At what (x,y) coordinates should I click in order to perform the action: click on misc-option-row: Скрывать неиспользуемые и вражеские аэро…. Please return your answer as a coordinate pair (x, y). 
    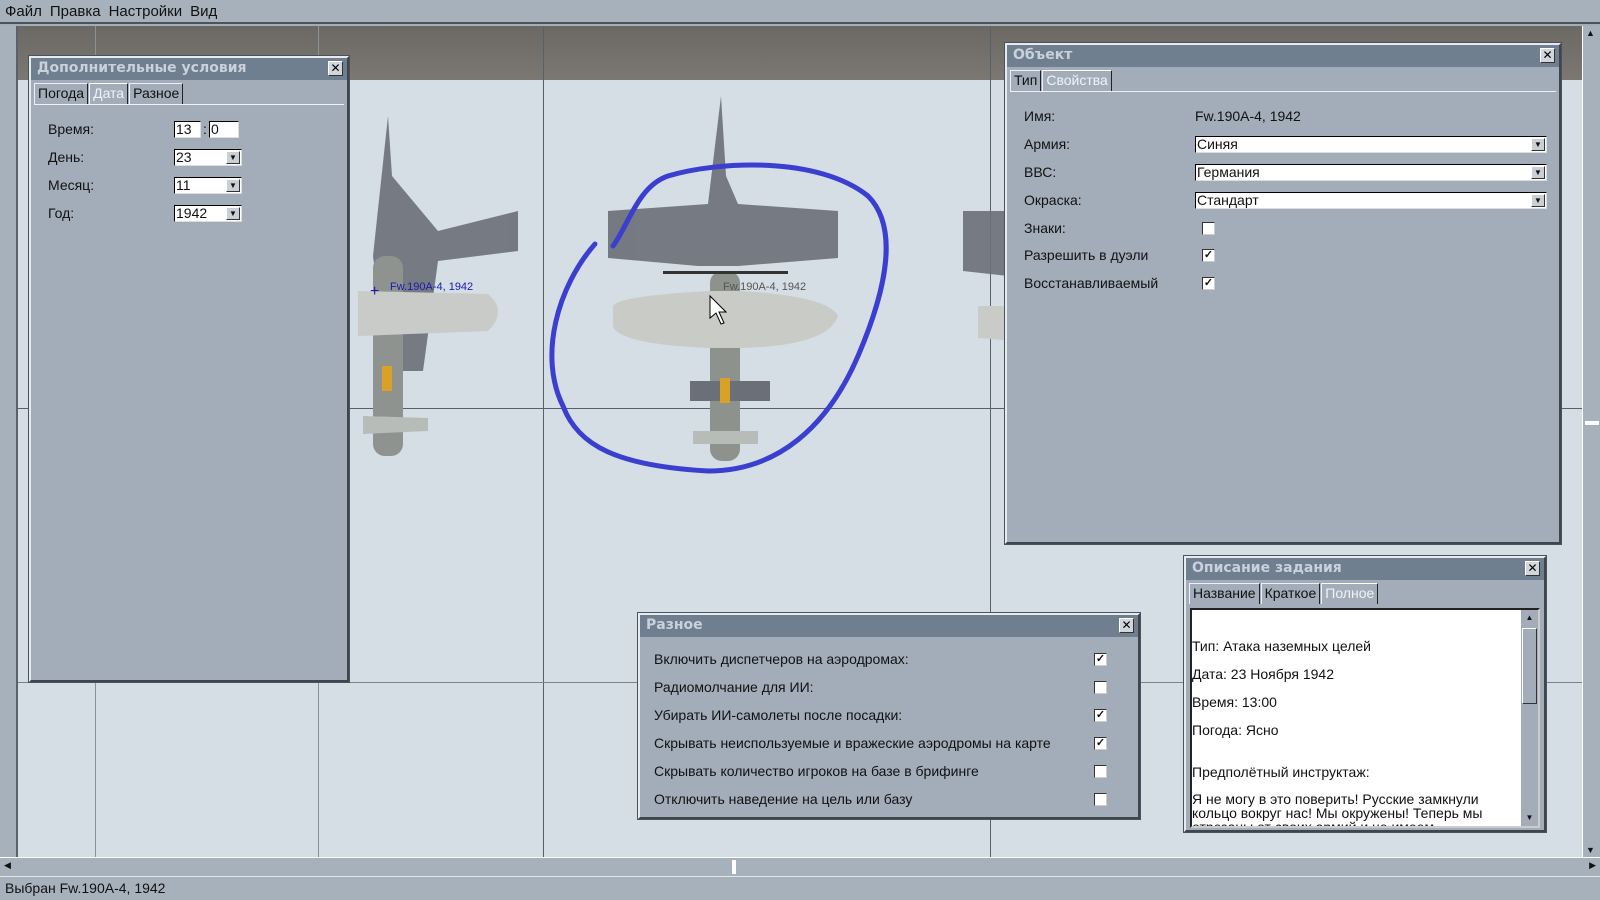
    Looking at the image, I should click on (884, 744).